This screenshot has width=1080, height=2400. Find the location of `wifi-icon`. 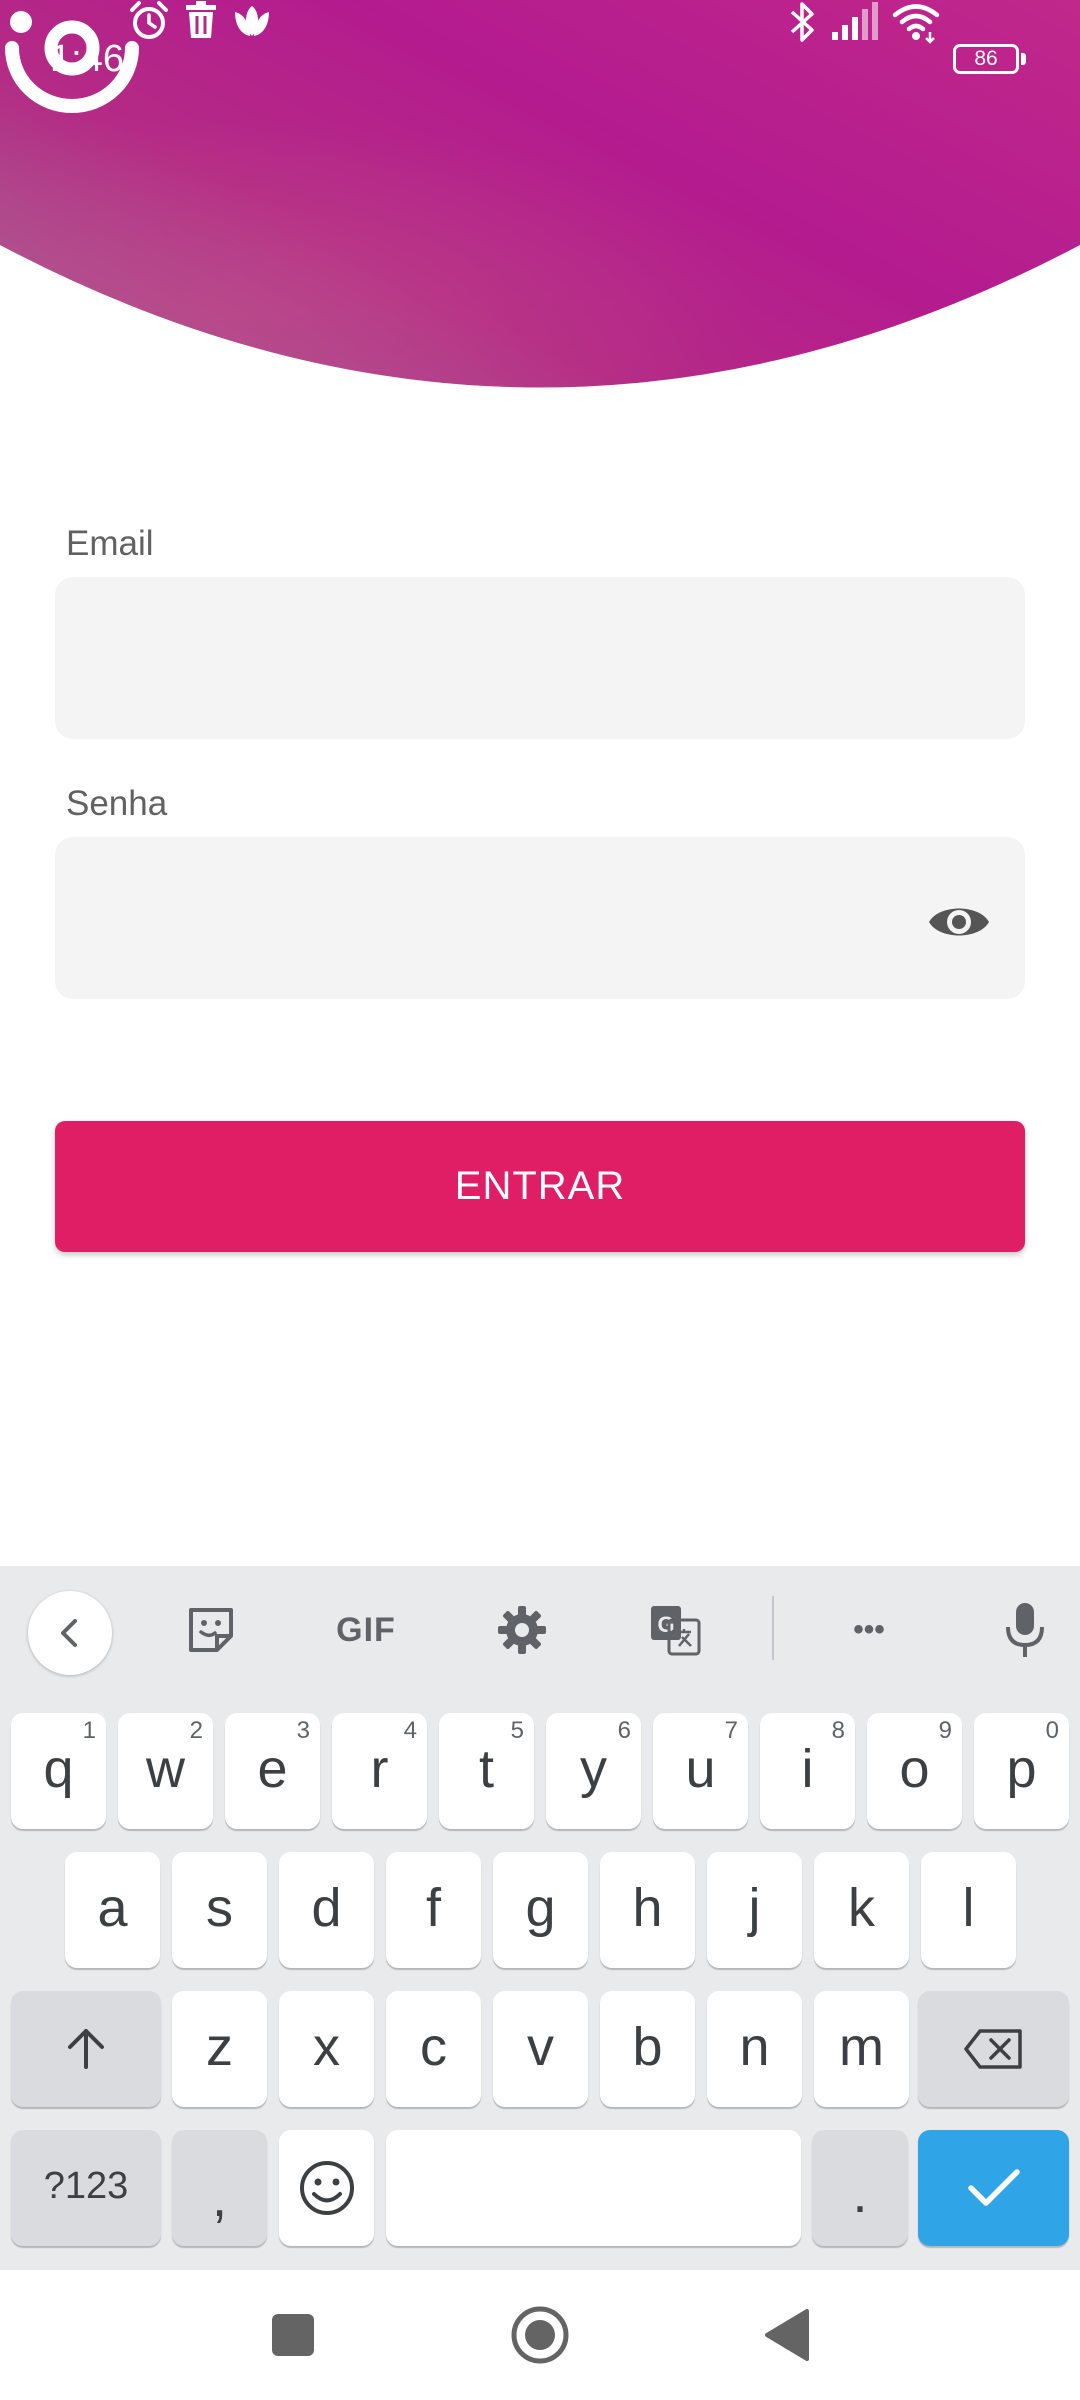

wifi-icon is located at coordinates (916, 24).